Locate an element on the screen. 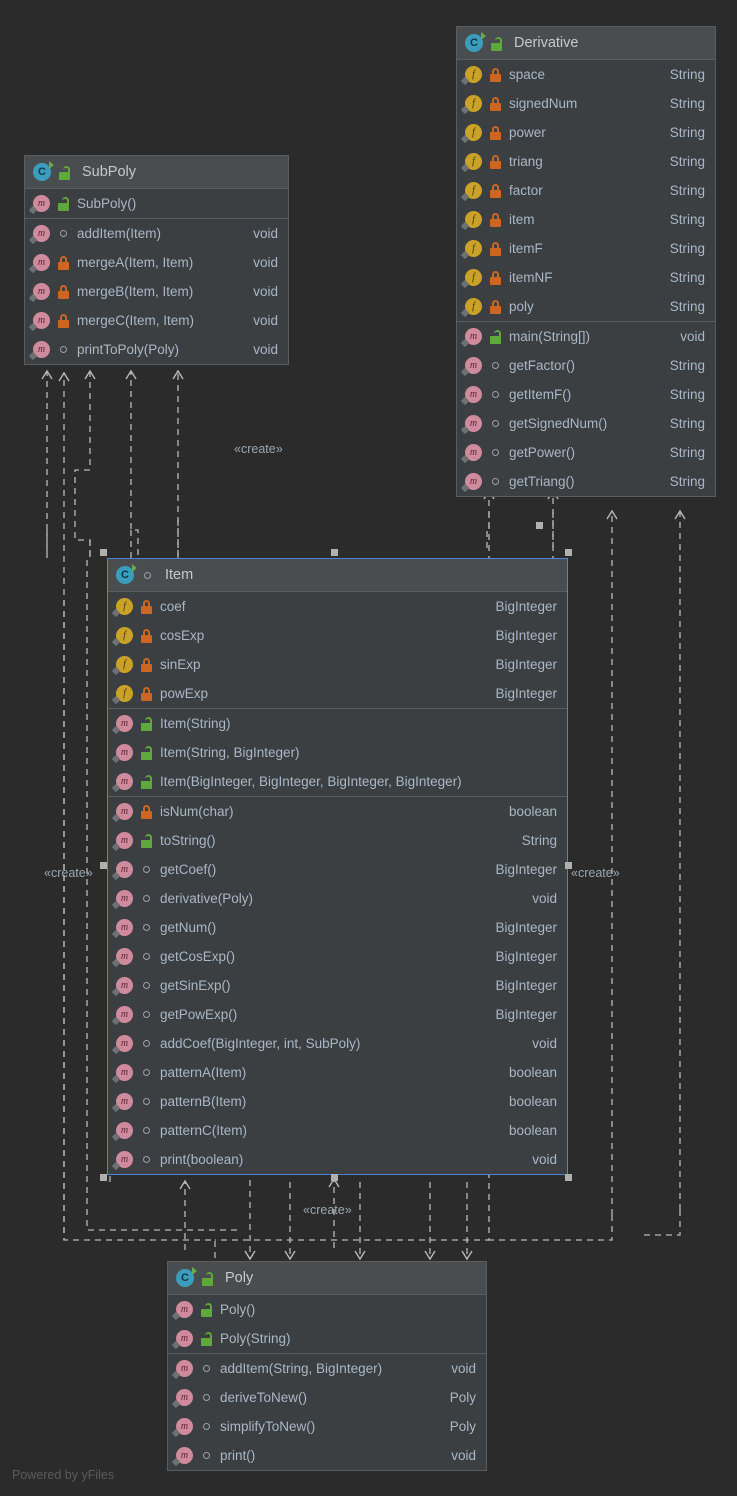 This screenshot has width=737, height=1496. method-row: m SubPoly() is located at coordinates (156, 203).